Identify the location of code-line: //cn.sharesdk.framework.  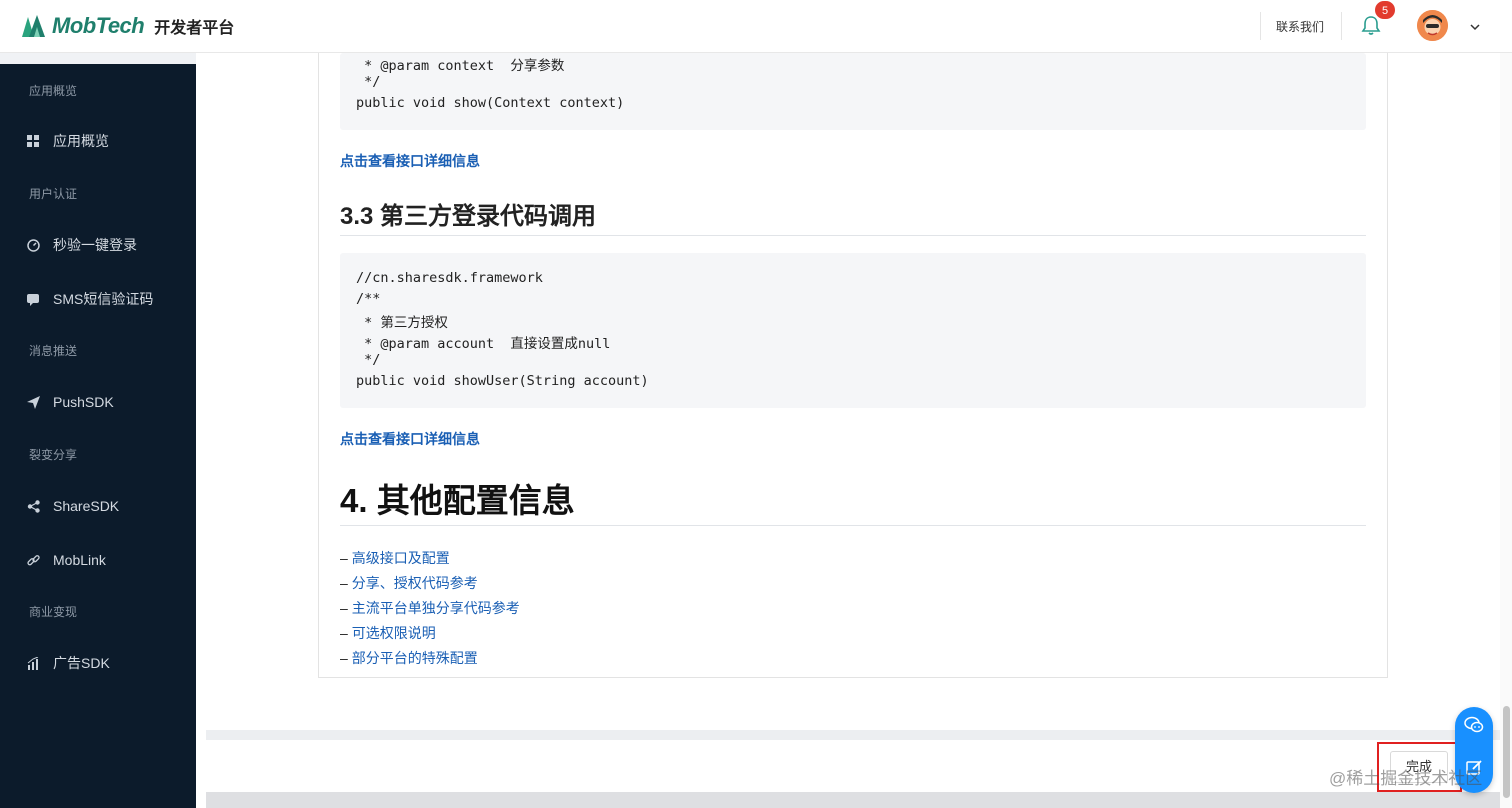
(449, 278).